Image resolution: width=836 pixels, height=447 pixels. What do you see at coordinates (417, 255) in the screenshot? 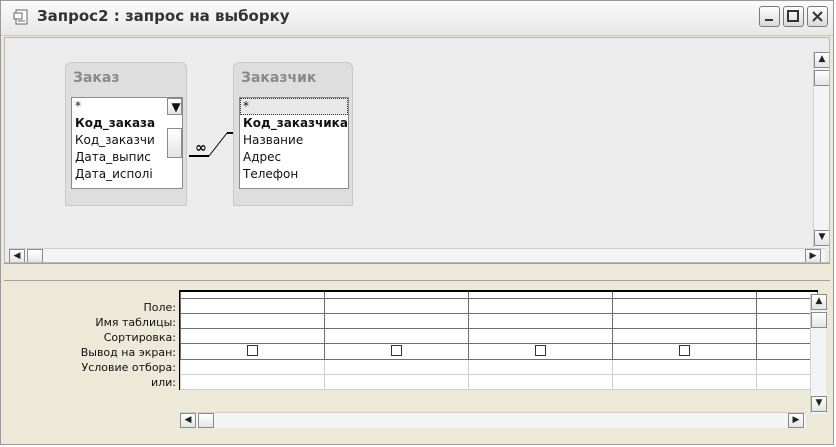
I see `designer-horizontal-scrollbar: ◀ ▶` at bounding box center [417, 255].